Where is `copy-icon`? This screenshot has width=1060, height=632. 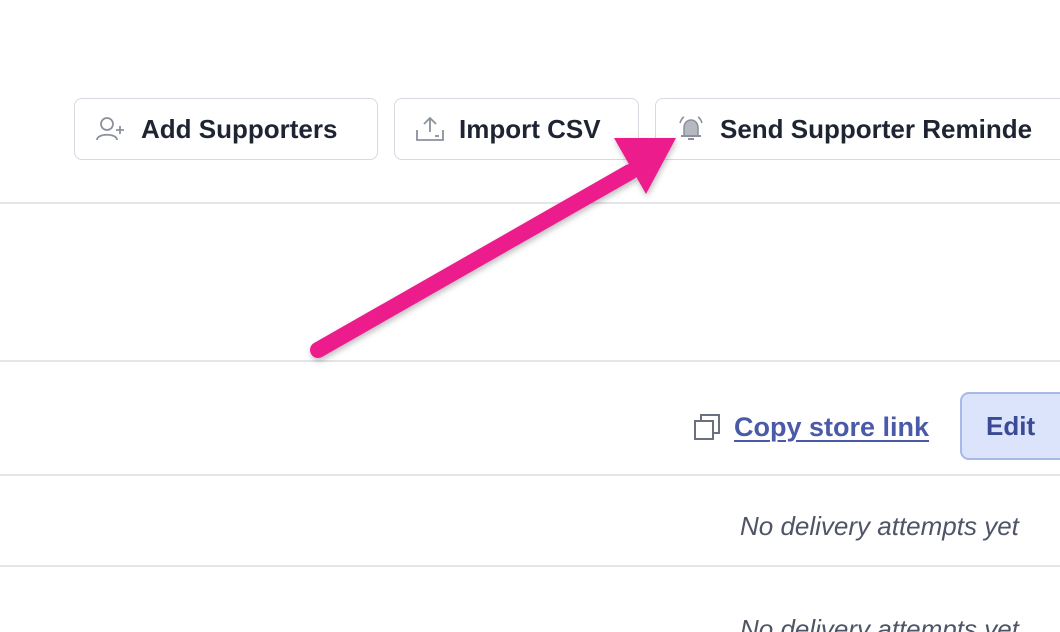 copy-icon is located at coordinates (707, 427).